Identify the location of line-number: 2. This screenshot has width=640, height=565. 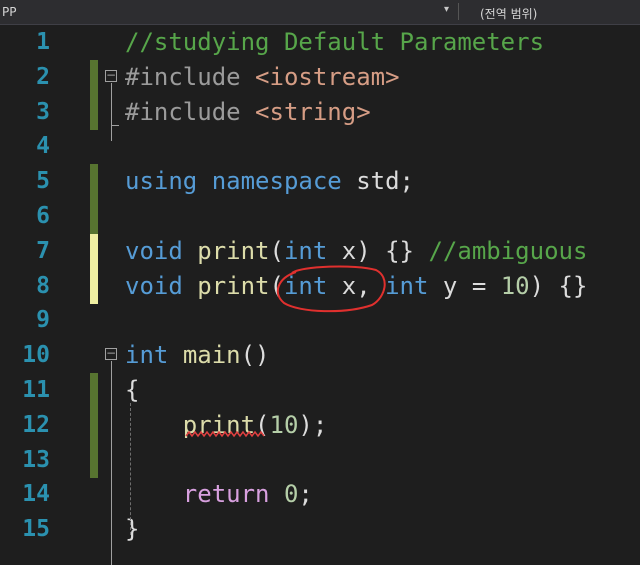
(43, 76).